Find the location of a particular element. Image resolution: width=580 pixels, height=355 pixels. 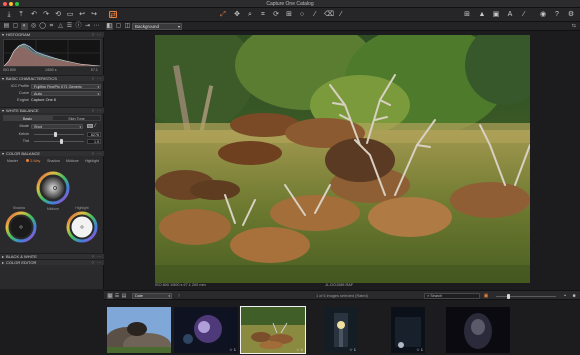

single-view-icon: ▢ is located at coordinates (118, 26).